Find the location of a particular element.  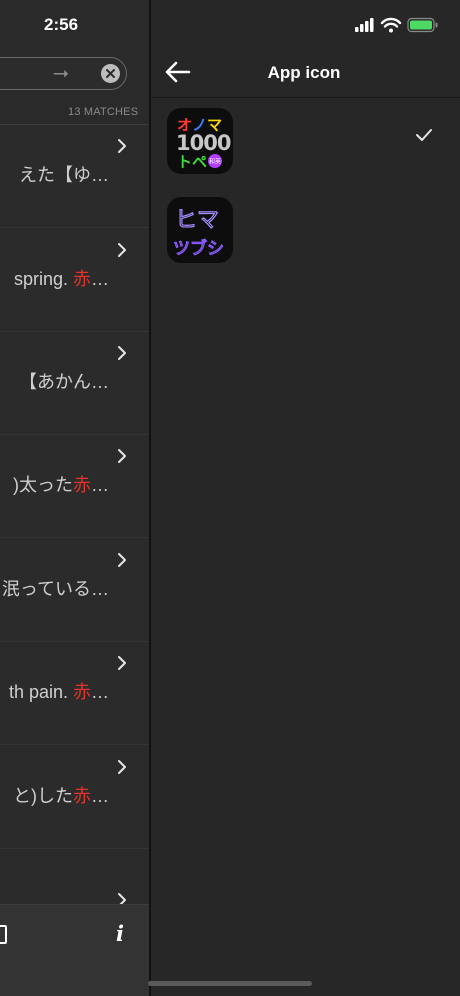

next-match-arrow-icon: ⭢ is located at coordinates (61, 73).